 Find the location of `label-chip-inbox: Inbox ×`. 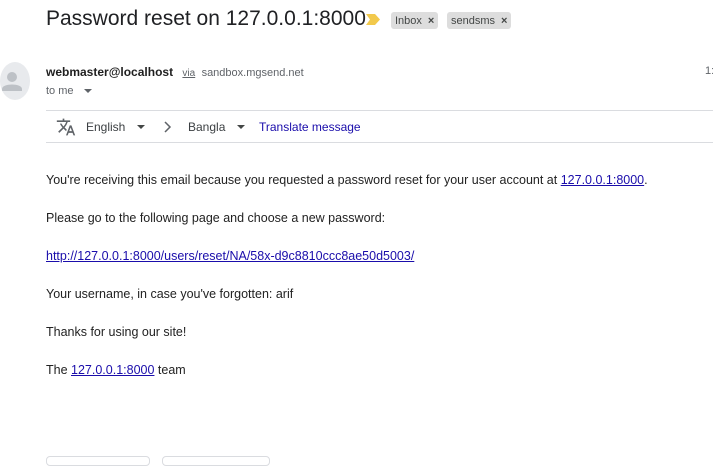

label-chip-inbox: Inbox × is located at coordinates (415, 20).